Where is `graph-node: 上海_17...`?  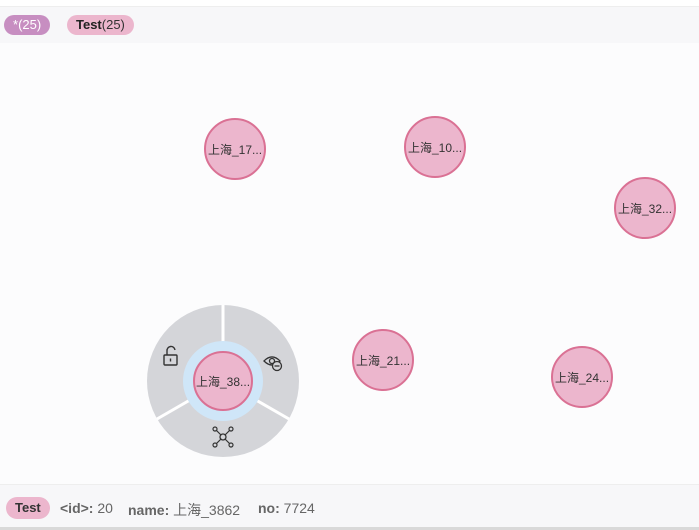
graph-node: 上海_17... is located at coordinates (235, 149).